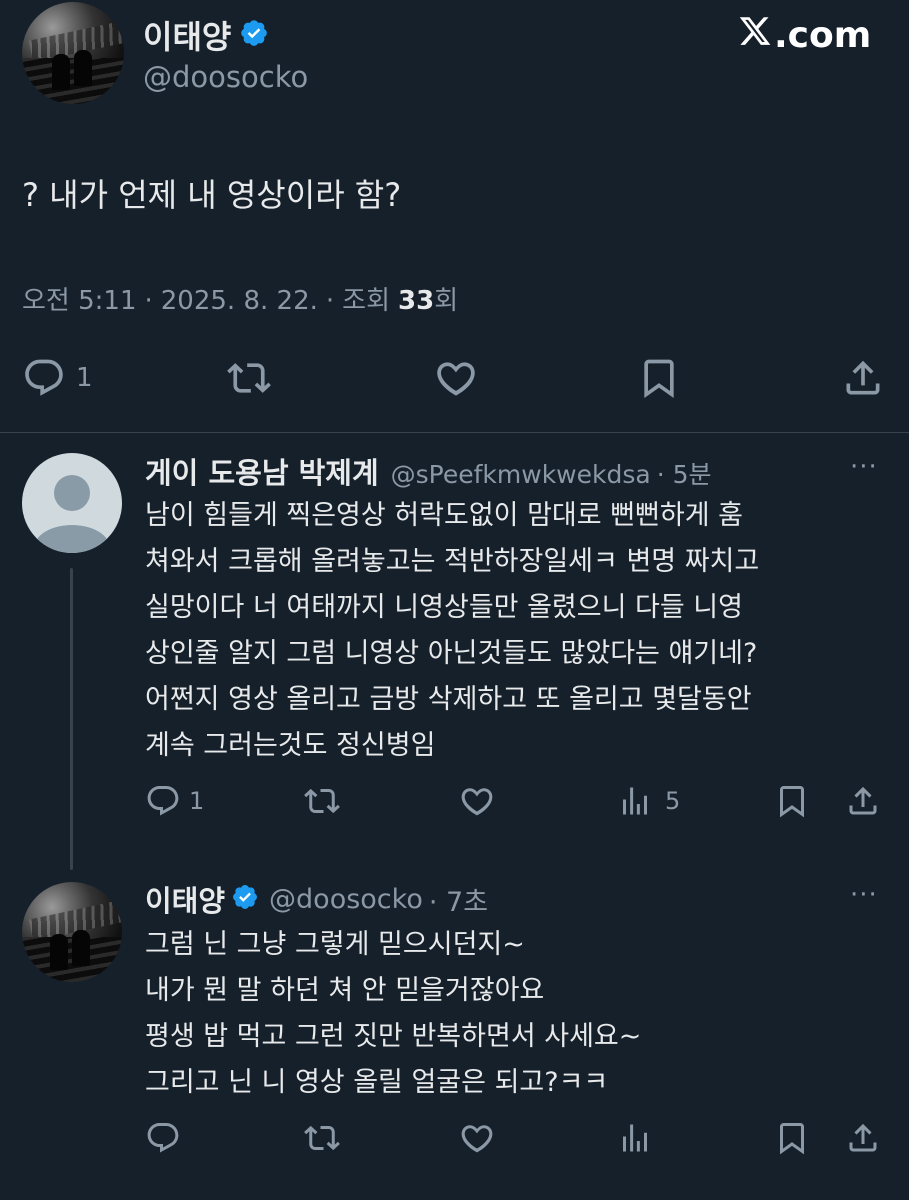 The image size is (909, 1200). I want to click on reply2-bookmark-button, so click(792, 1138).